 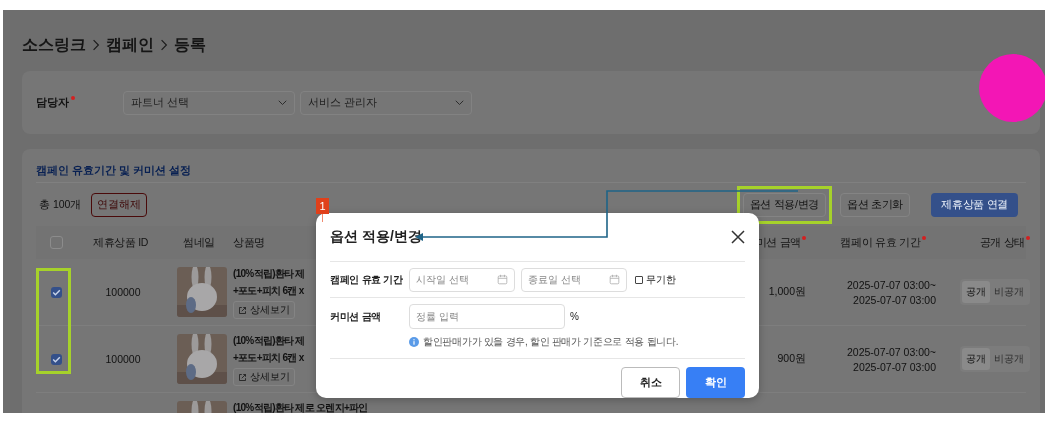 I want to click on toolbar-button: 제휴상품 연결, so click(x=974, y=205).